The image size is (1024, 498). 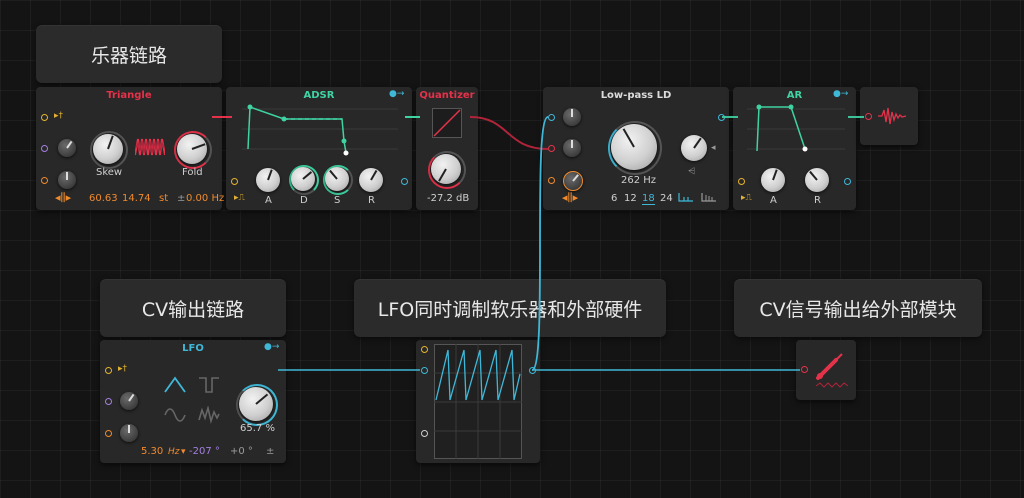 I want to click on audio-out-device, so click(x=889, y=116).